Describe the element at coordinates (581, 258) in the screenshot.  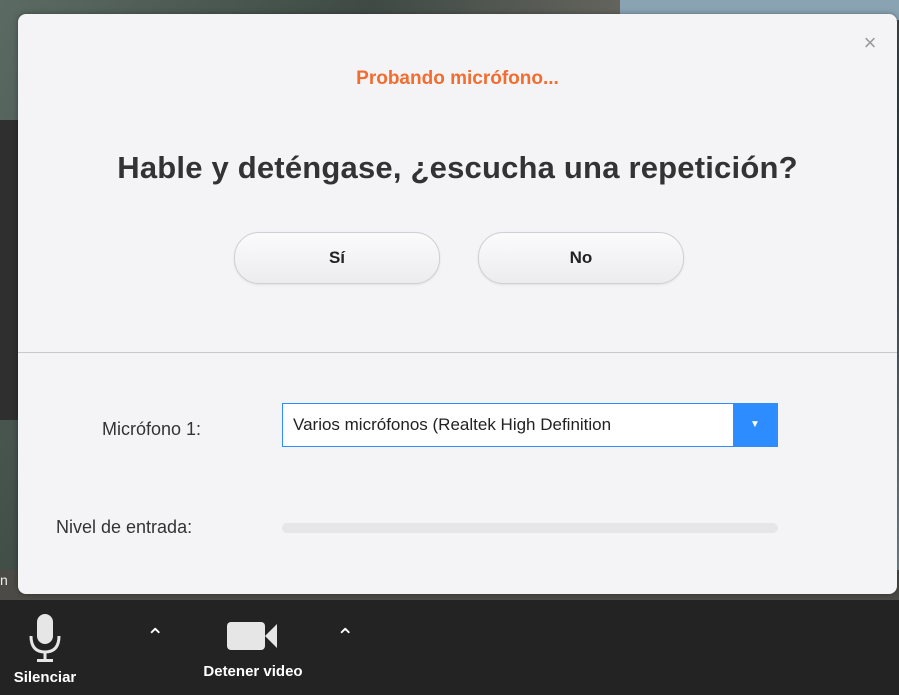
I see `no-button: No` at that location.